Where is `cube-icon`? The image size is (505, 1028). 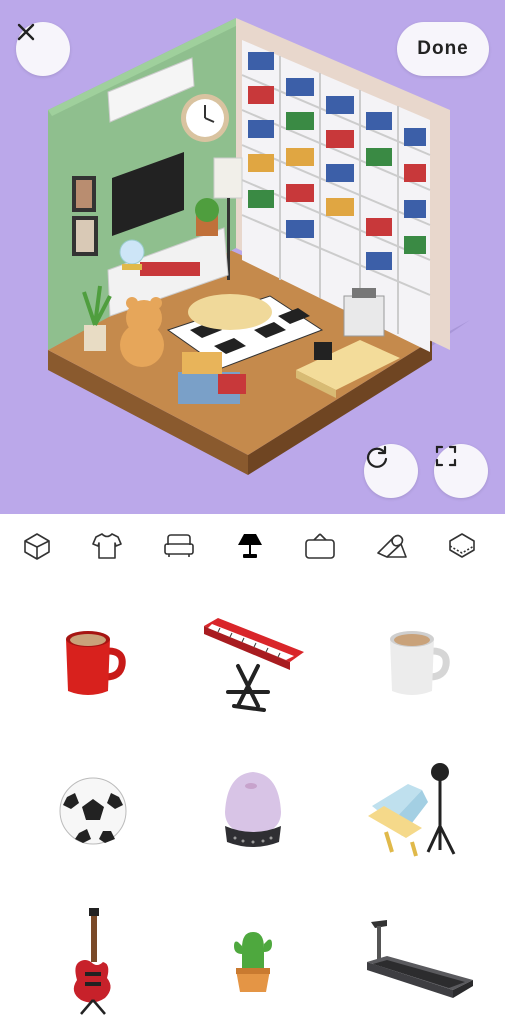
cube-icon is located at coordinates (37, 548).